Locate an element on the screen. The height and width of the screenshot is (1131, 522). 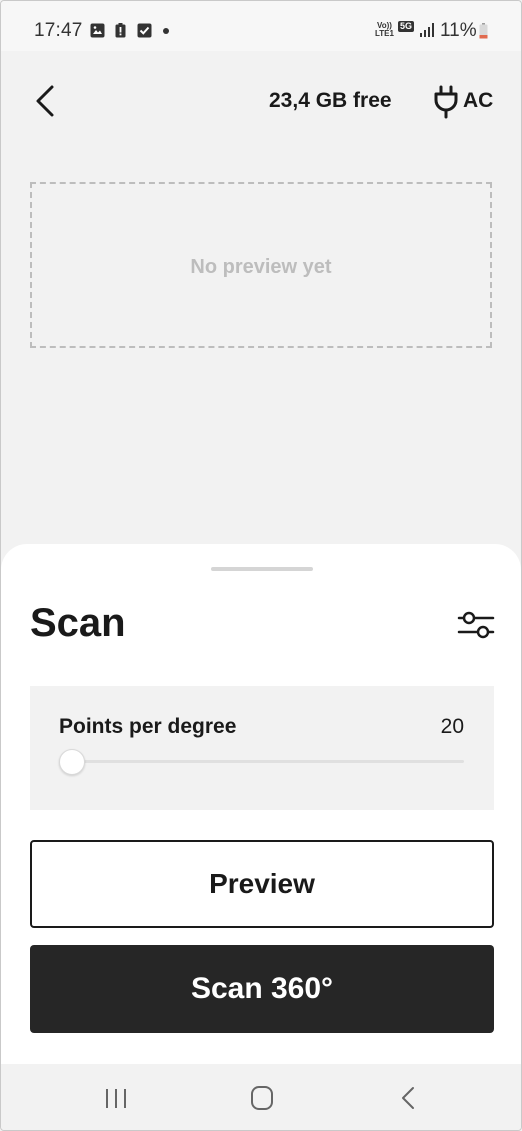
back-icon is located at coordinates (409, 1098).